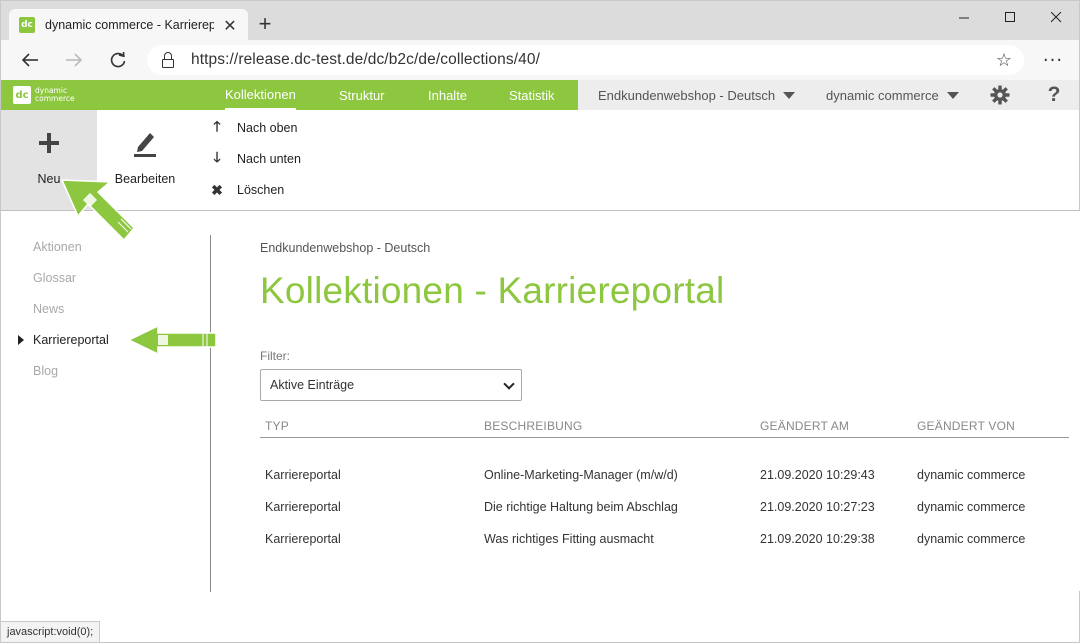 Image resolution: width=1080 pixels, height=643 pixels. Describe the element at coordinates (210, 413) in the screenshot. I see `sidebar-divider` at that location.